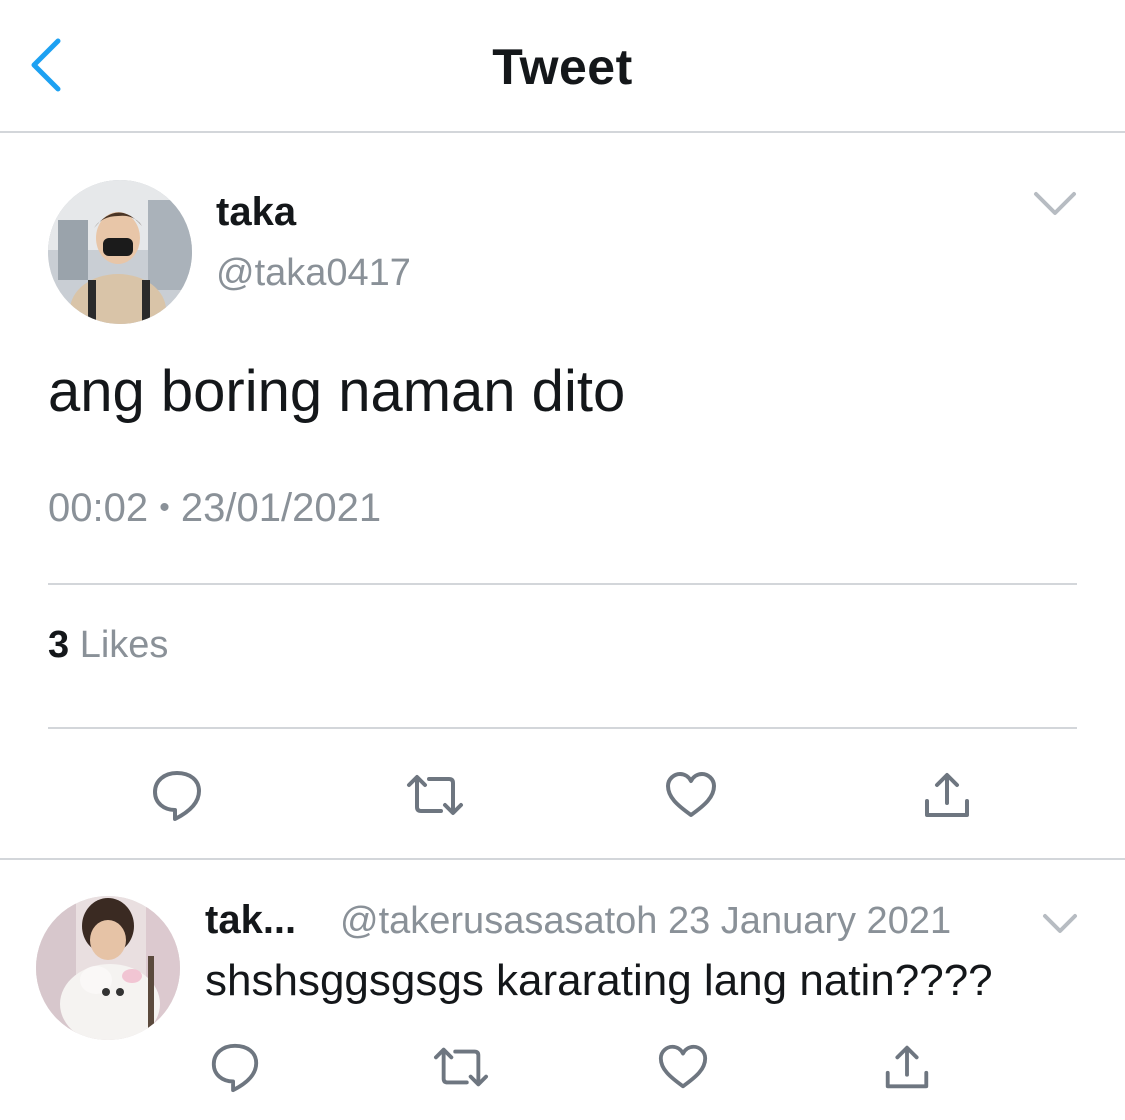  I want to click on avatar, so click(120, 252).